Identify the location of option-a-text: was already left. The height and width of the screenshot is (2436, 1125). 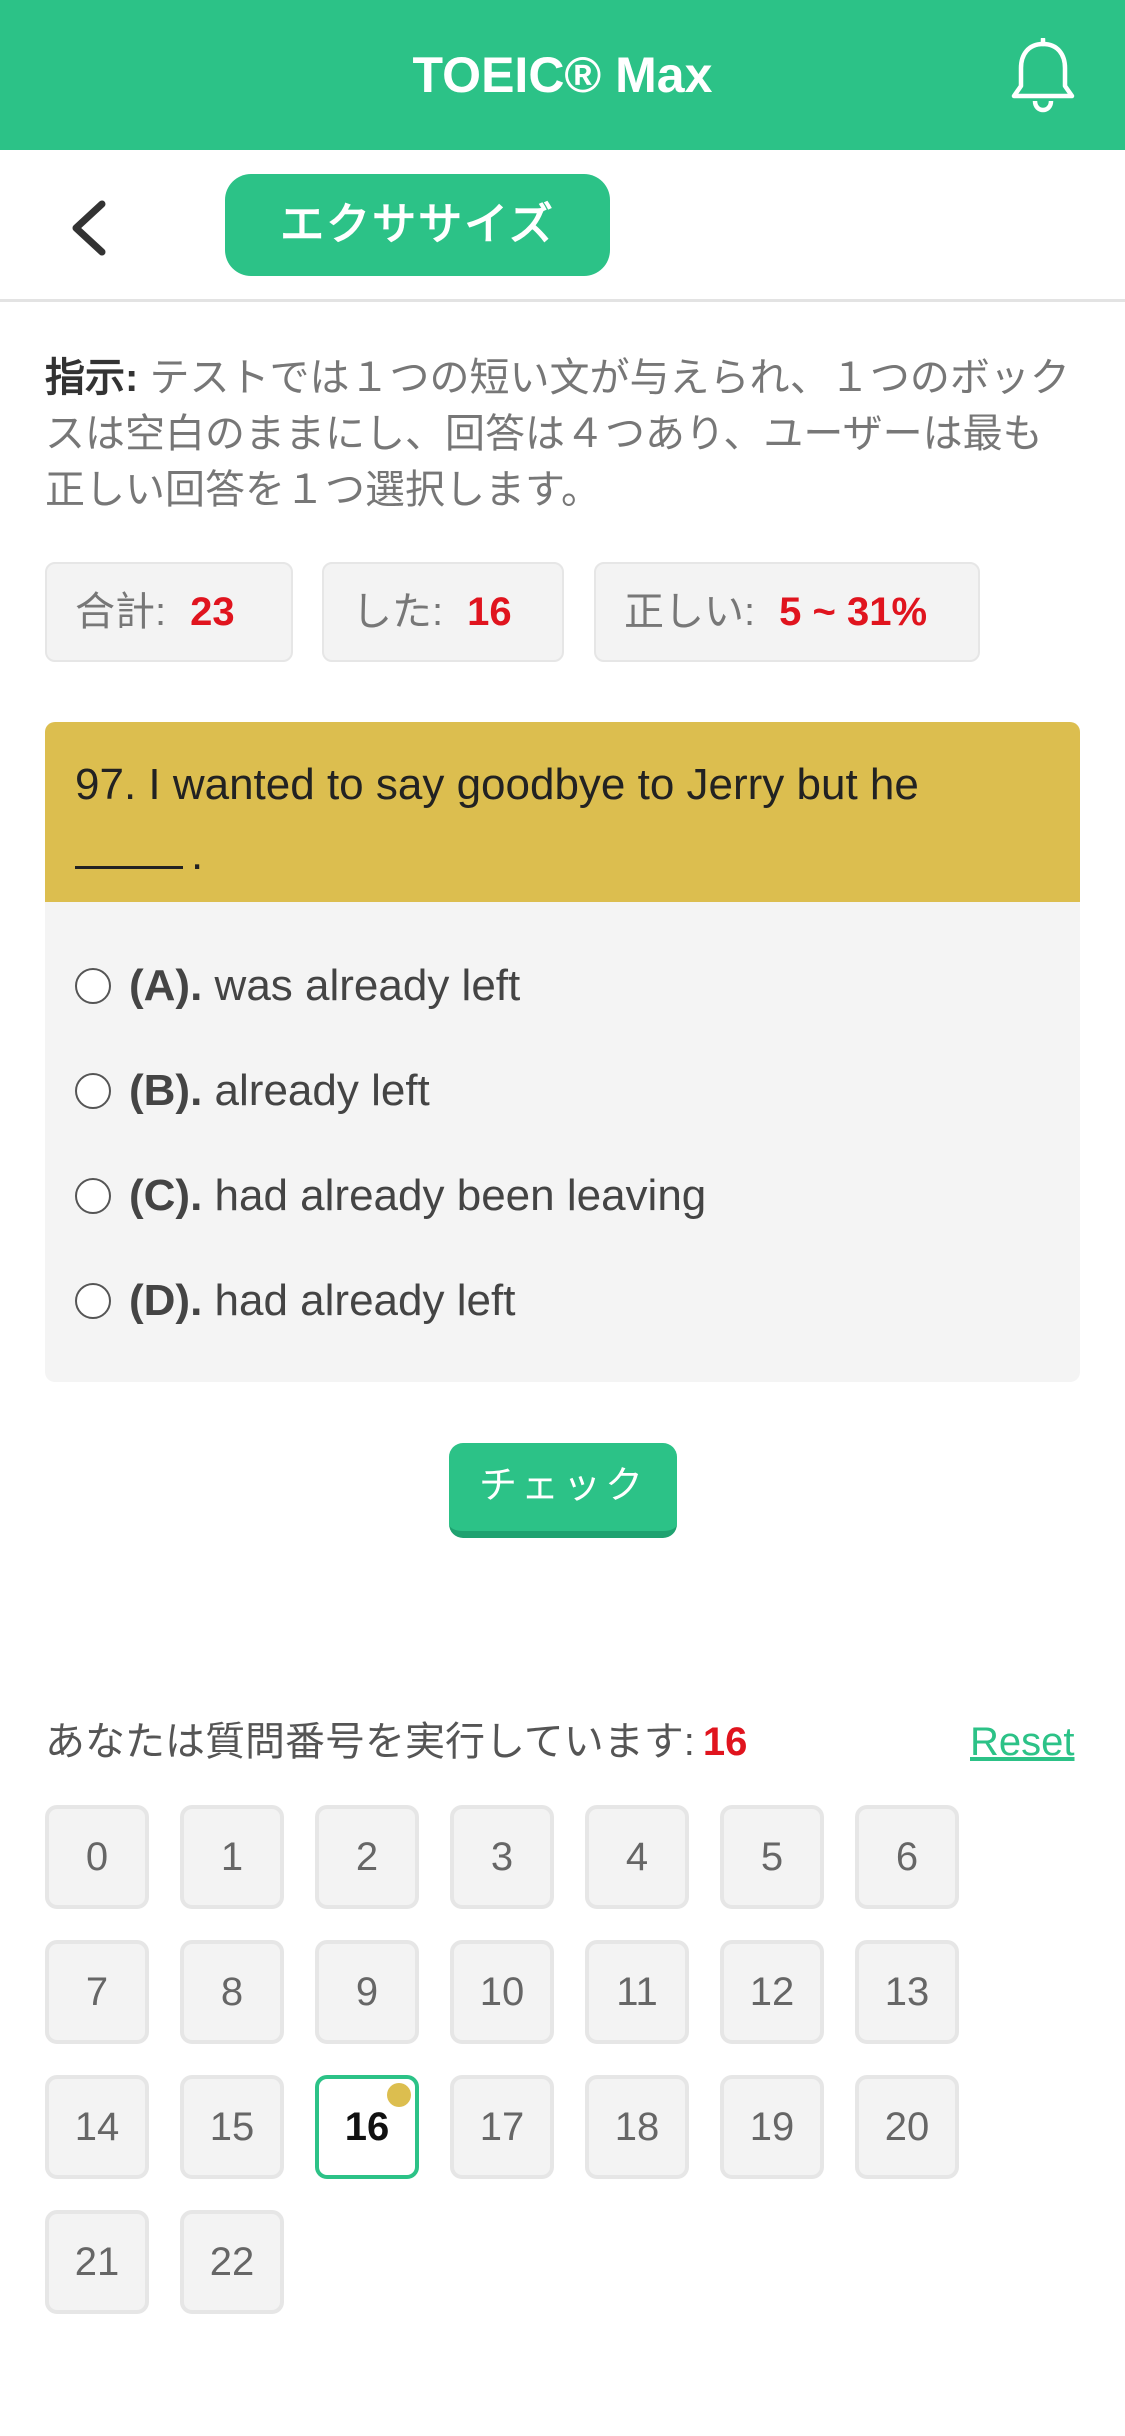
(367, 985).